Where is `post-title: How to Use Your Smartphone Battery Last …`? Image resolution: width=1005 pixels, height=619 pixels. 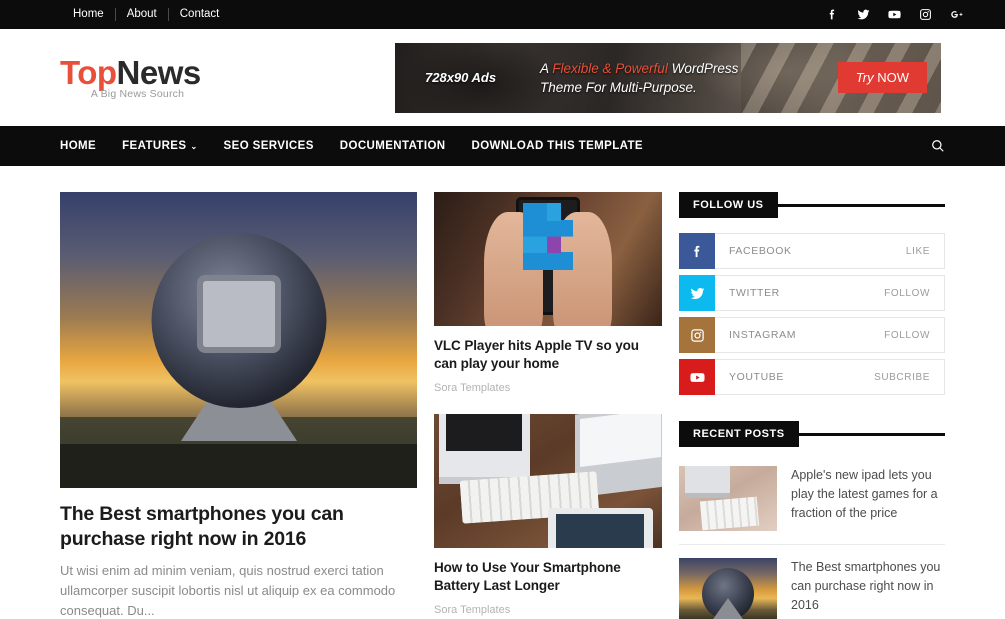 post-title: How to Use Your Smartphone Battery Last … is located at coordinates (548, 577).